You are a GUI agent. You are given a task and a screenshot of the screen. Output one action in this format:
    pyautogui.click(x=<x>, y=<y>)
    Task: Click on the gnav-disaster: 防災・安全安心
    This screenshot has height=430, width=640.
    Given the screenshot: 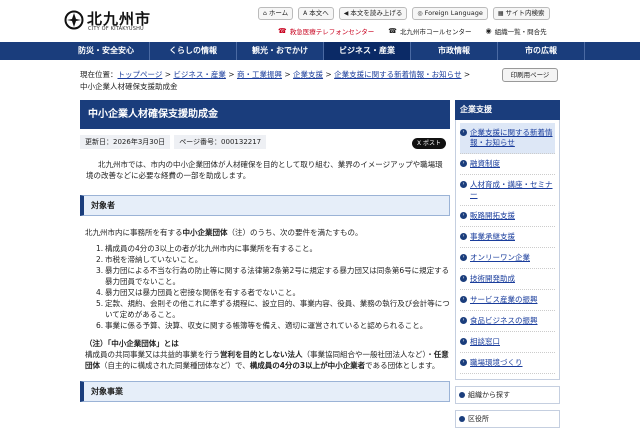 What is the action you would take?
    pyautogui.click(x=106, y=51)
    